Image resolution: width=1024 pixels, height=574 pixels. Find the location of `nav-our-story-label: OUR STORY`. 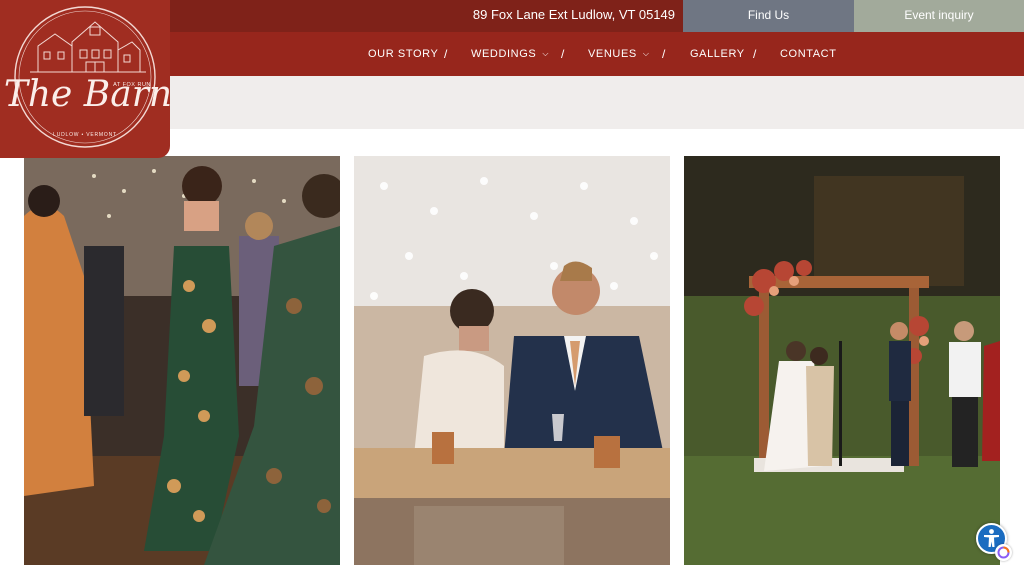

nav-our-story-label: OUR STORY is located at coordinates (403, 54).